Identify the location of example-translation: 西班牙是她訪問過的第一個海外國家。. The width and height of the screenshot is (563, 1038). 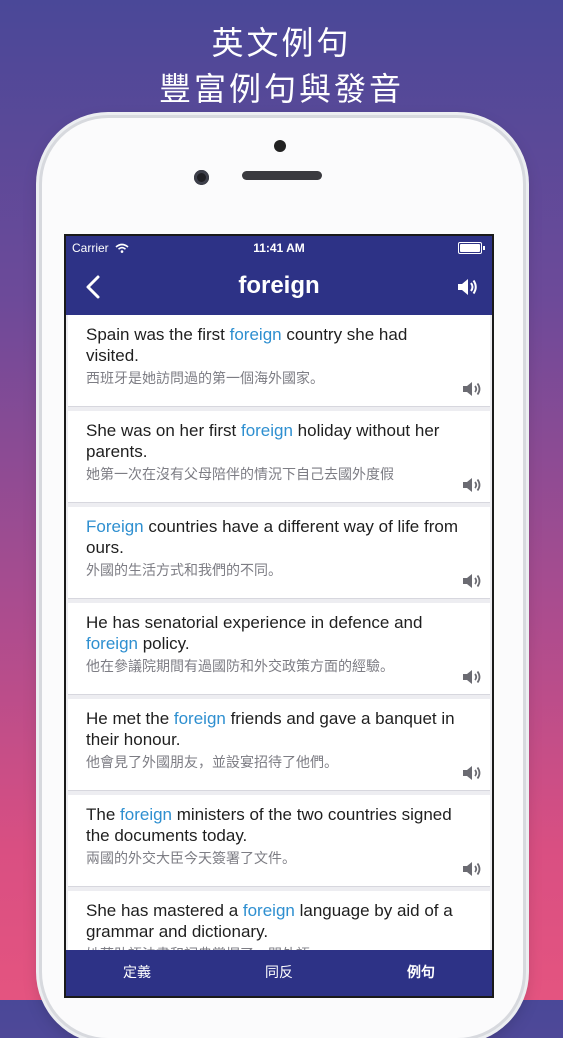
(205, 379).